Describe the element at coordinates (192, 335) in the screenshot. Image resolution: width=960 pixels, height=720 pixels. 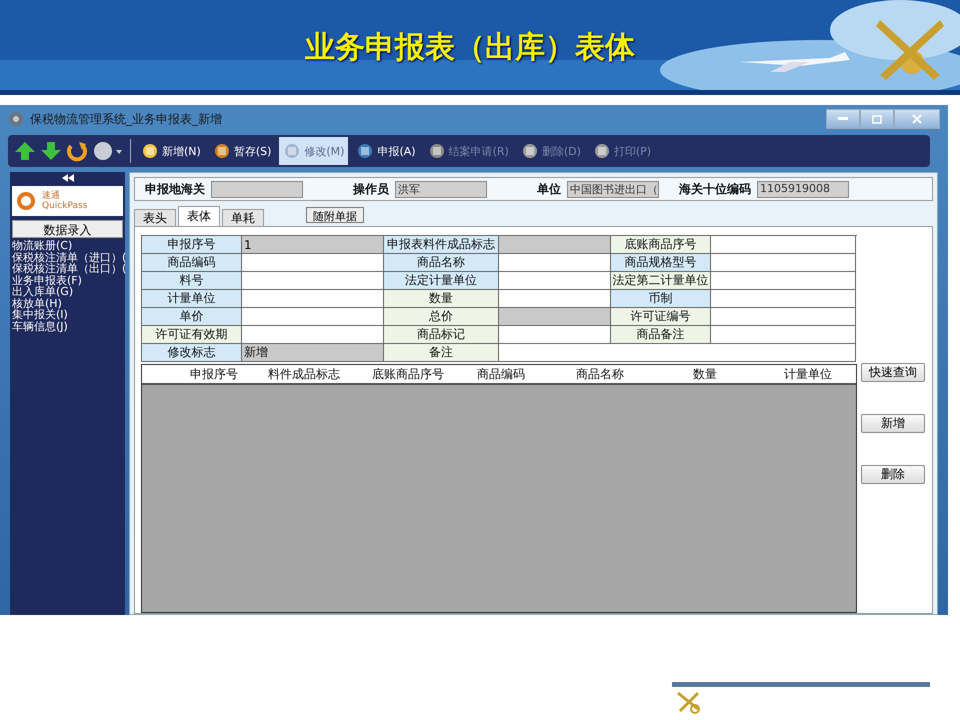
I see `field-label: 许可证有效期` at that location.